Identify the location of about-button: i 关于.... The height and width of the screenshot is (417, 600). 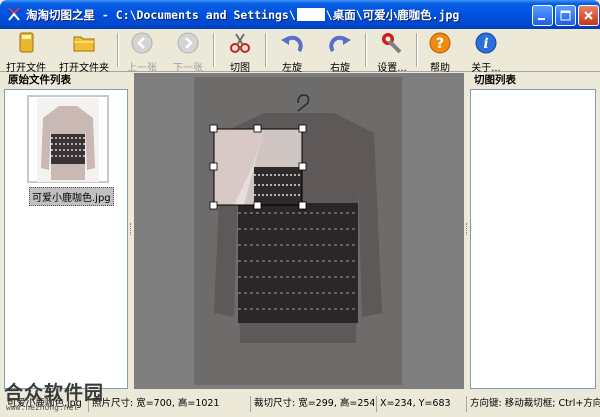
(486, 52).